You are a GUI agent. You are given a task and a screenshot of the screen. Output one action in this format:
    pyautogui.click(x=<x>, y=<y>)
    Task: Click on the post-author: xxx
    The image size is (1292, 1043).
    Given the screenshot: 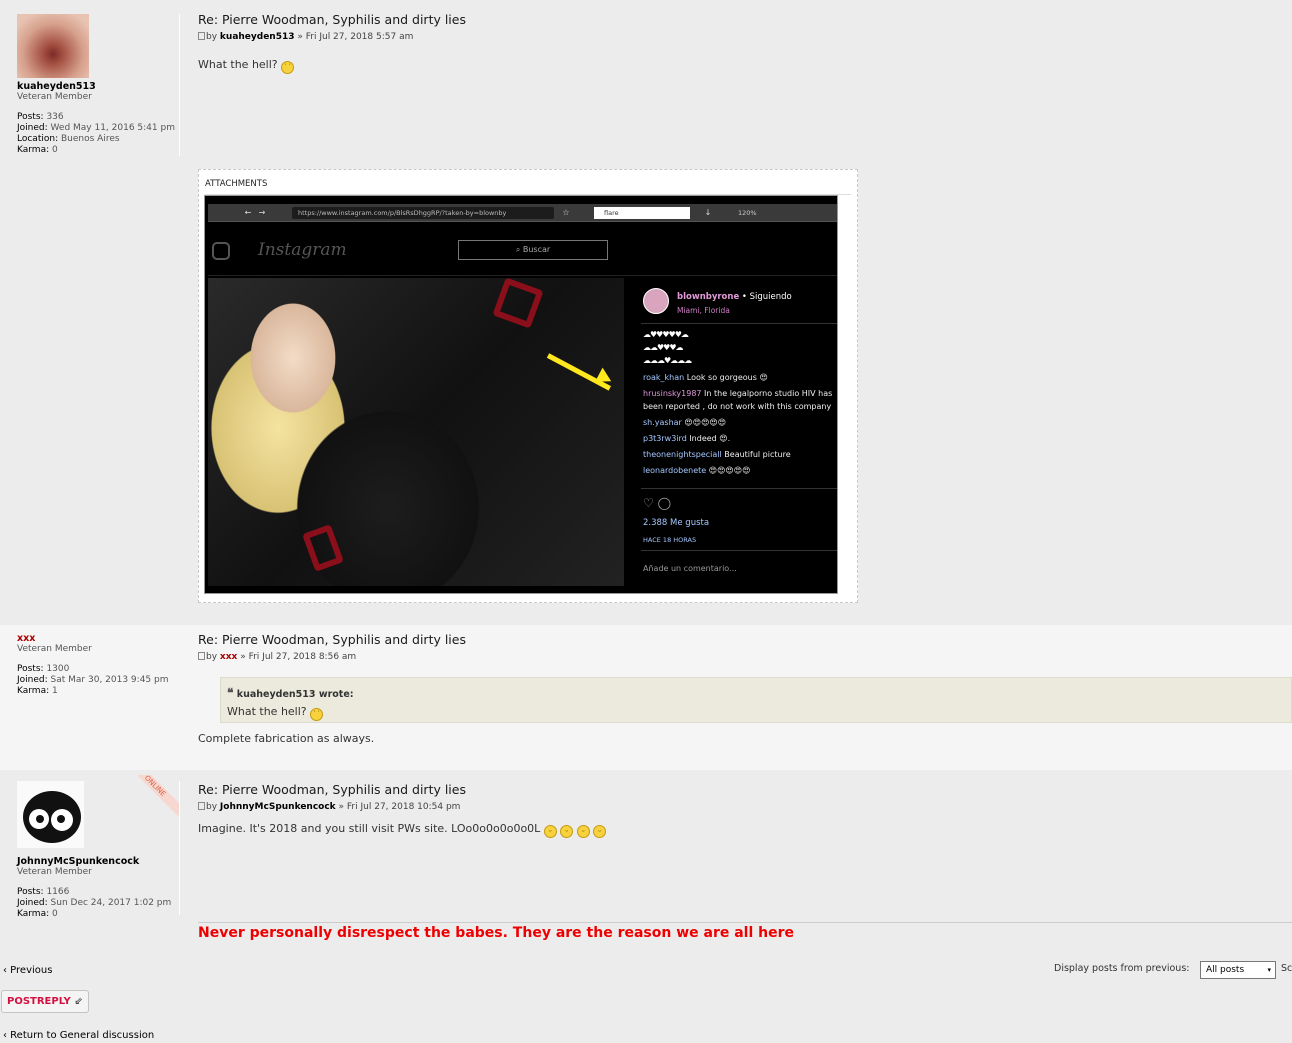 What is the action you would take?
    pyautogui.click(x=228, y=657)
    